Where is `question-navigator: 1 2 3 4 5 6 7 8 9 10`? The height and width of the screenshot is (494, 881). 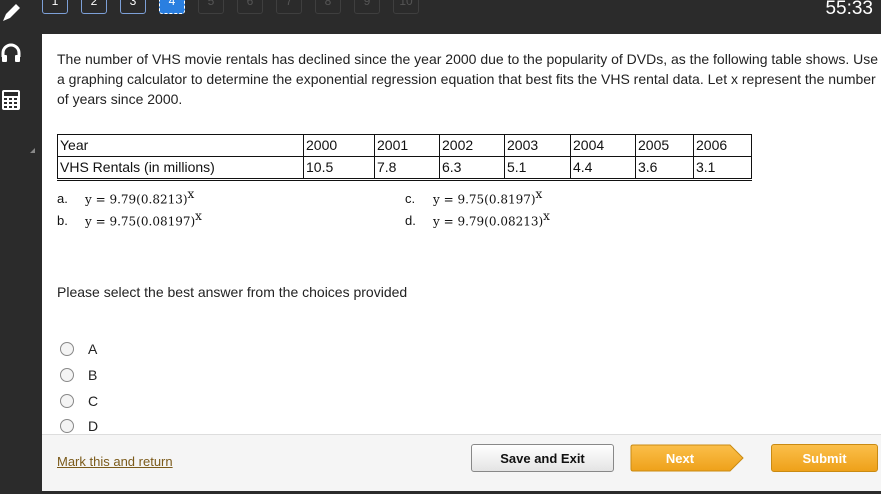 question-navigator: 1 2 3 4 5 6 7 8 9 10 is located at coordinates (230, 7).